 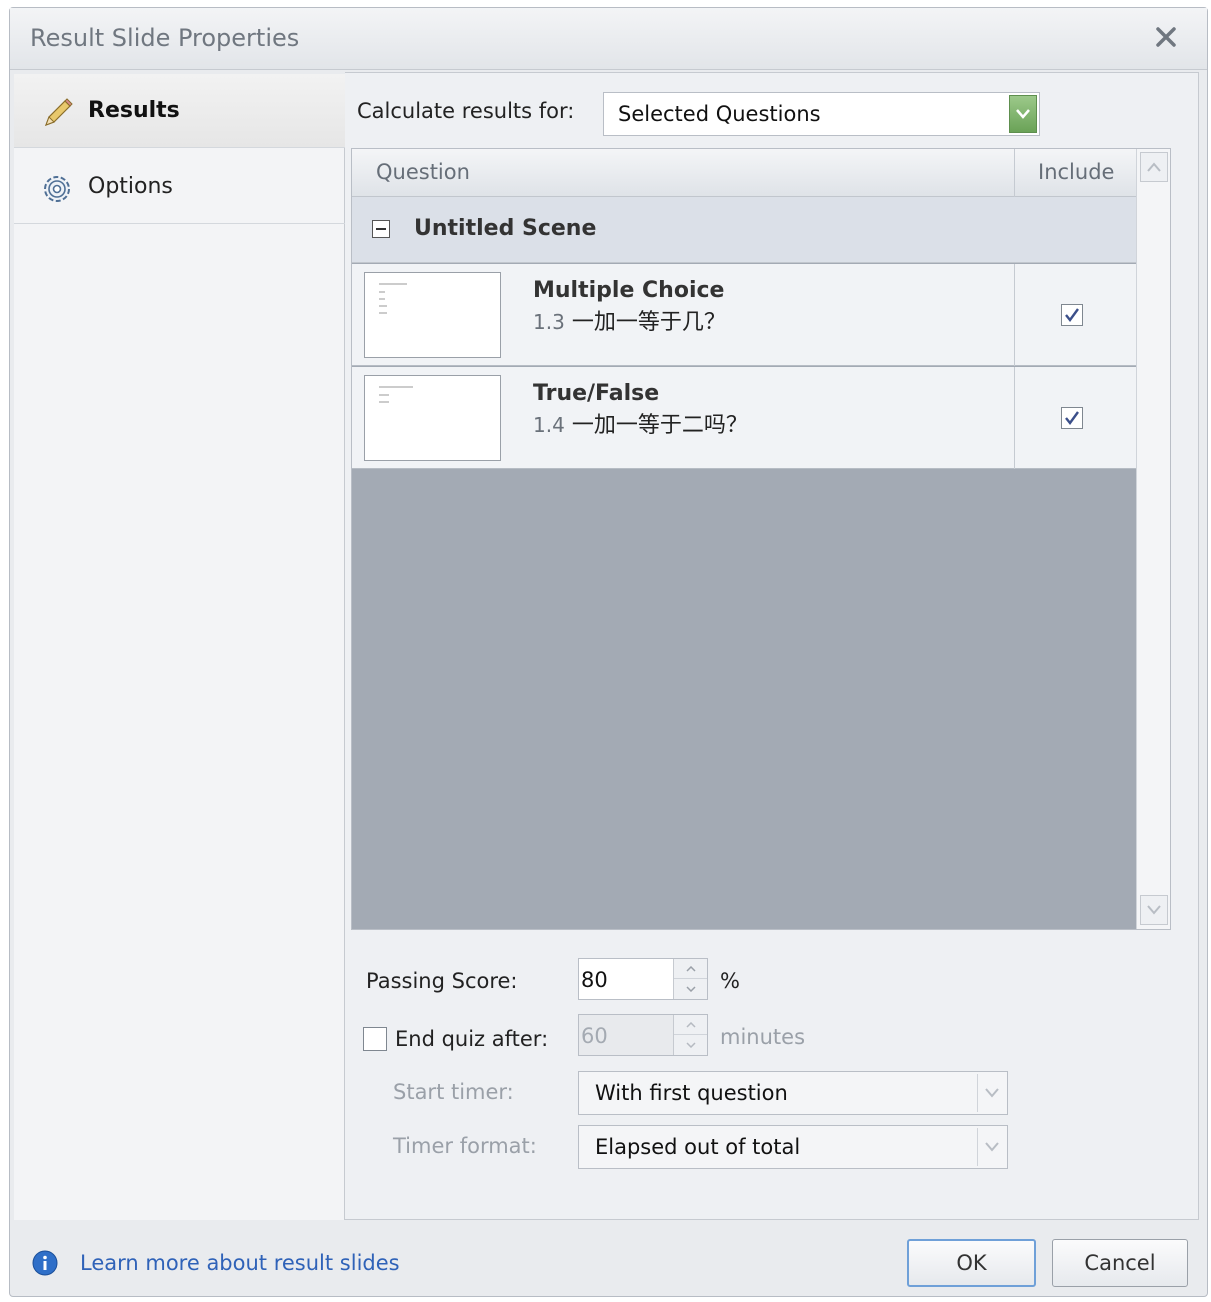 I want to click on scene-title: Untitled Scene, so click(x=505, y=228).